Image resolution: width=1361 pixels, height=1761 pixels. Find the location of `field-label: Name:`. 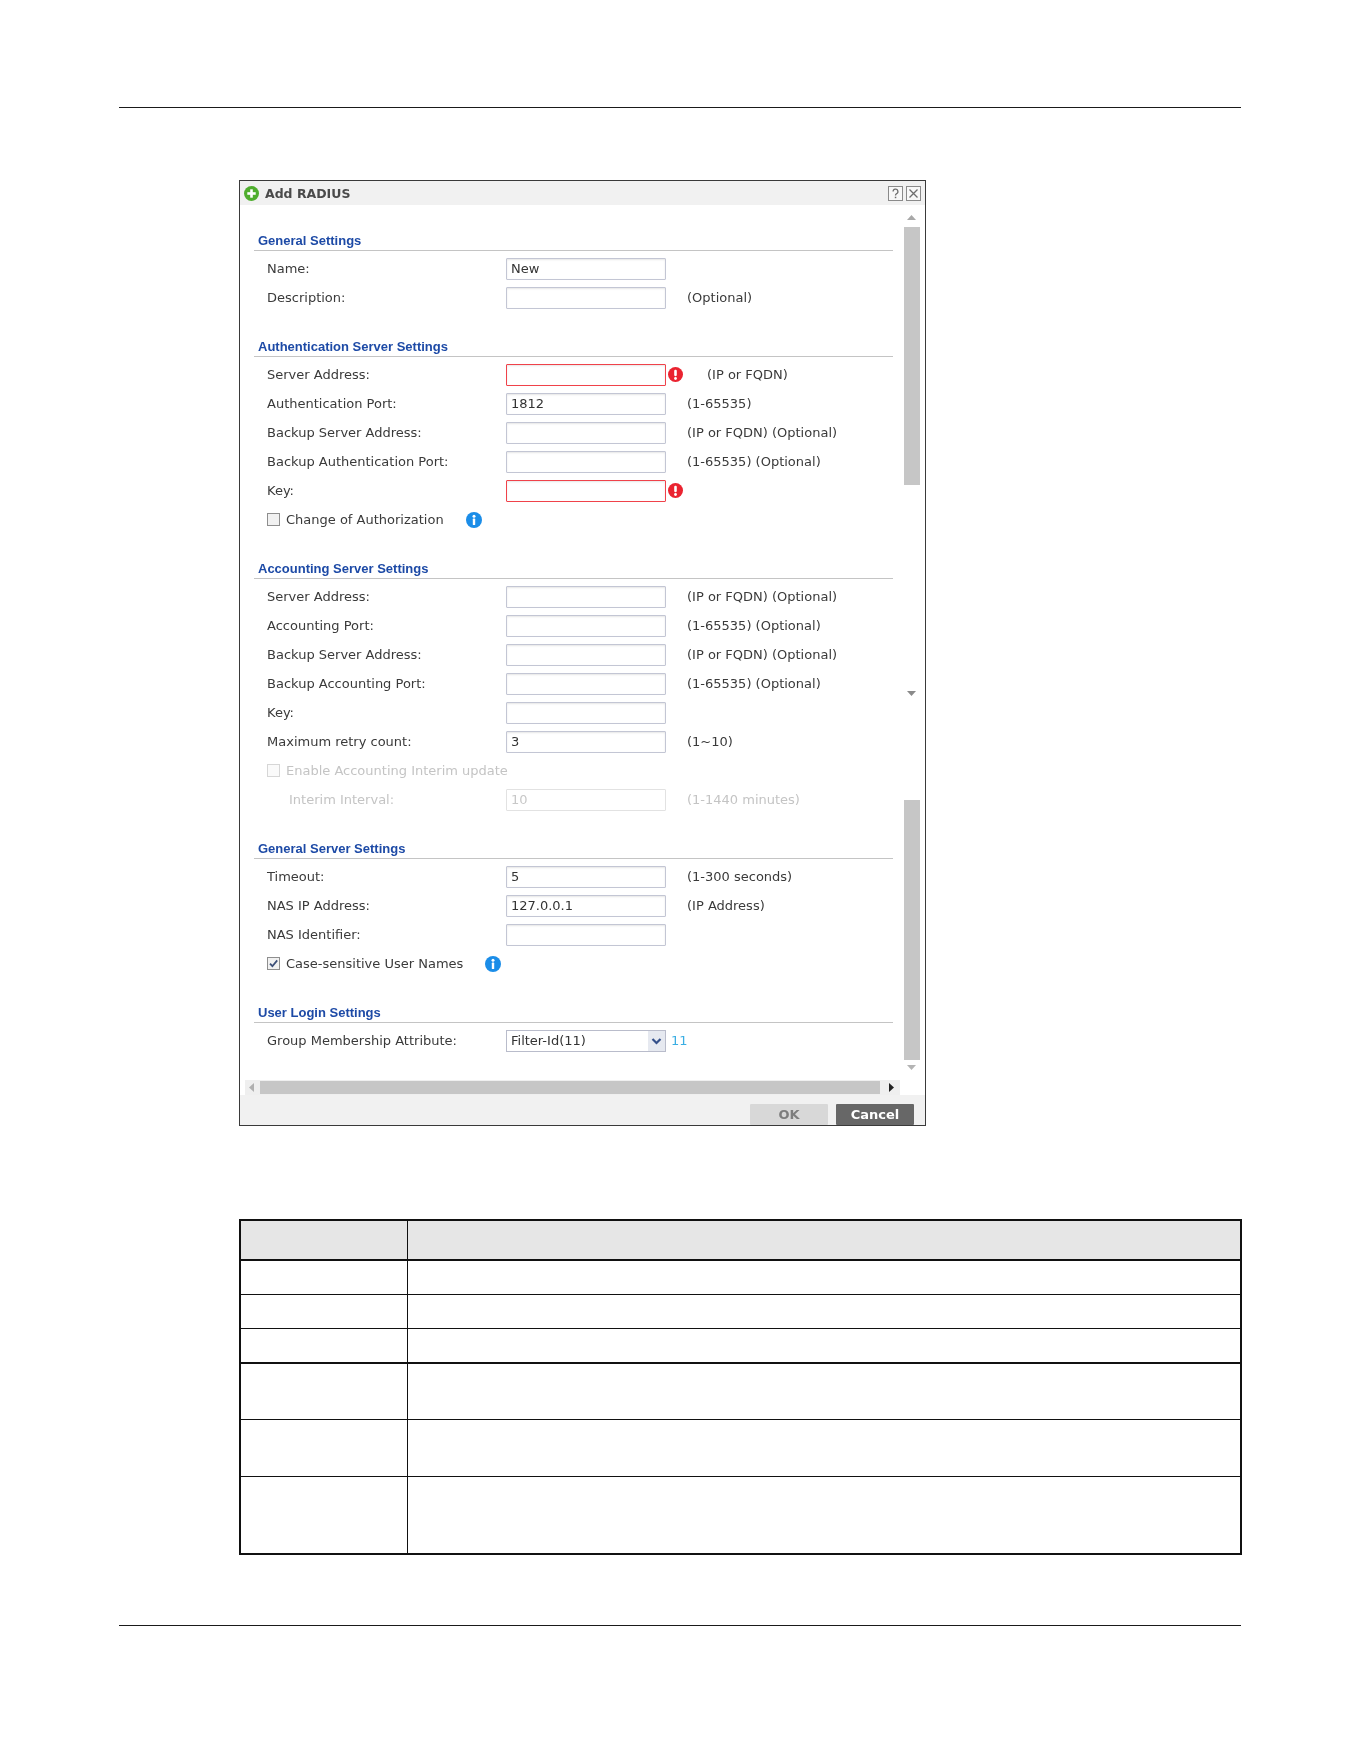

field-label: Name: is located at coordinates (288, 268).